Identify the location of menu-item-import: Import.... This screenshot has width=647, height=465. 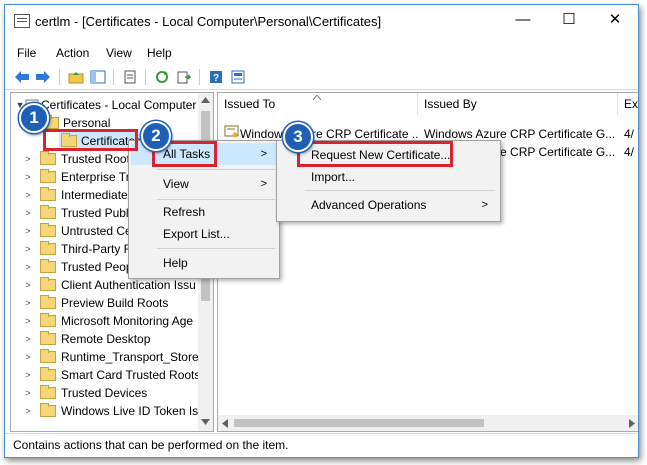
(388, 177).